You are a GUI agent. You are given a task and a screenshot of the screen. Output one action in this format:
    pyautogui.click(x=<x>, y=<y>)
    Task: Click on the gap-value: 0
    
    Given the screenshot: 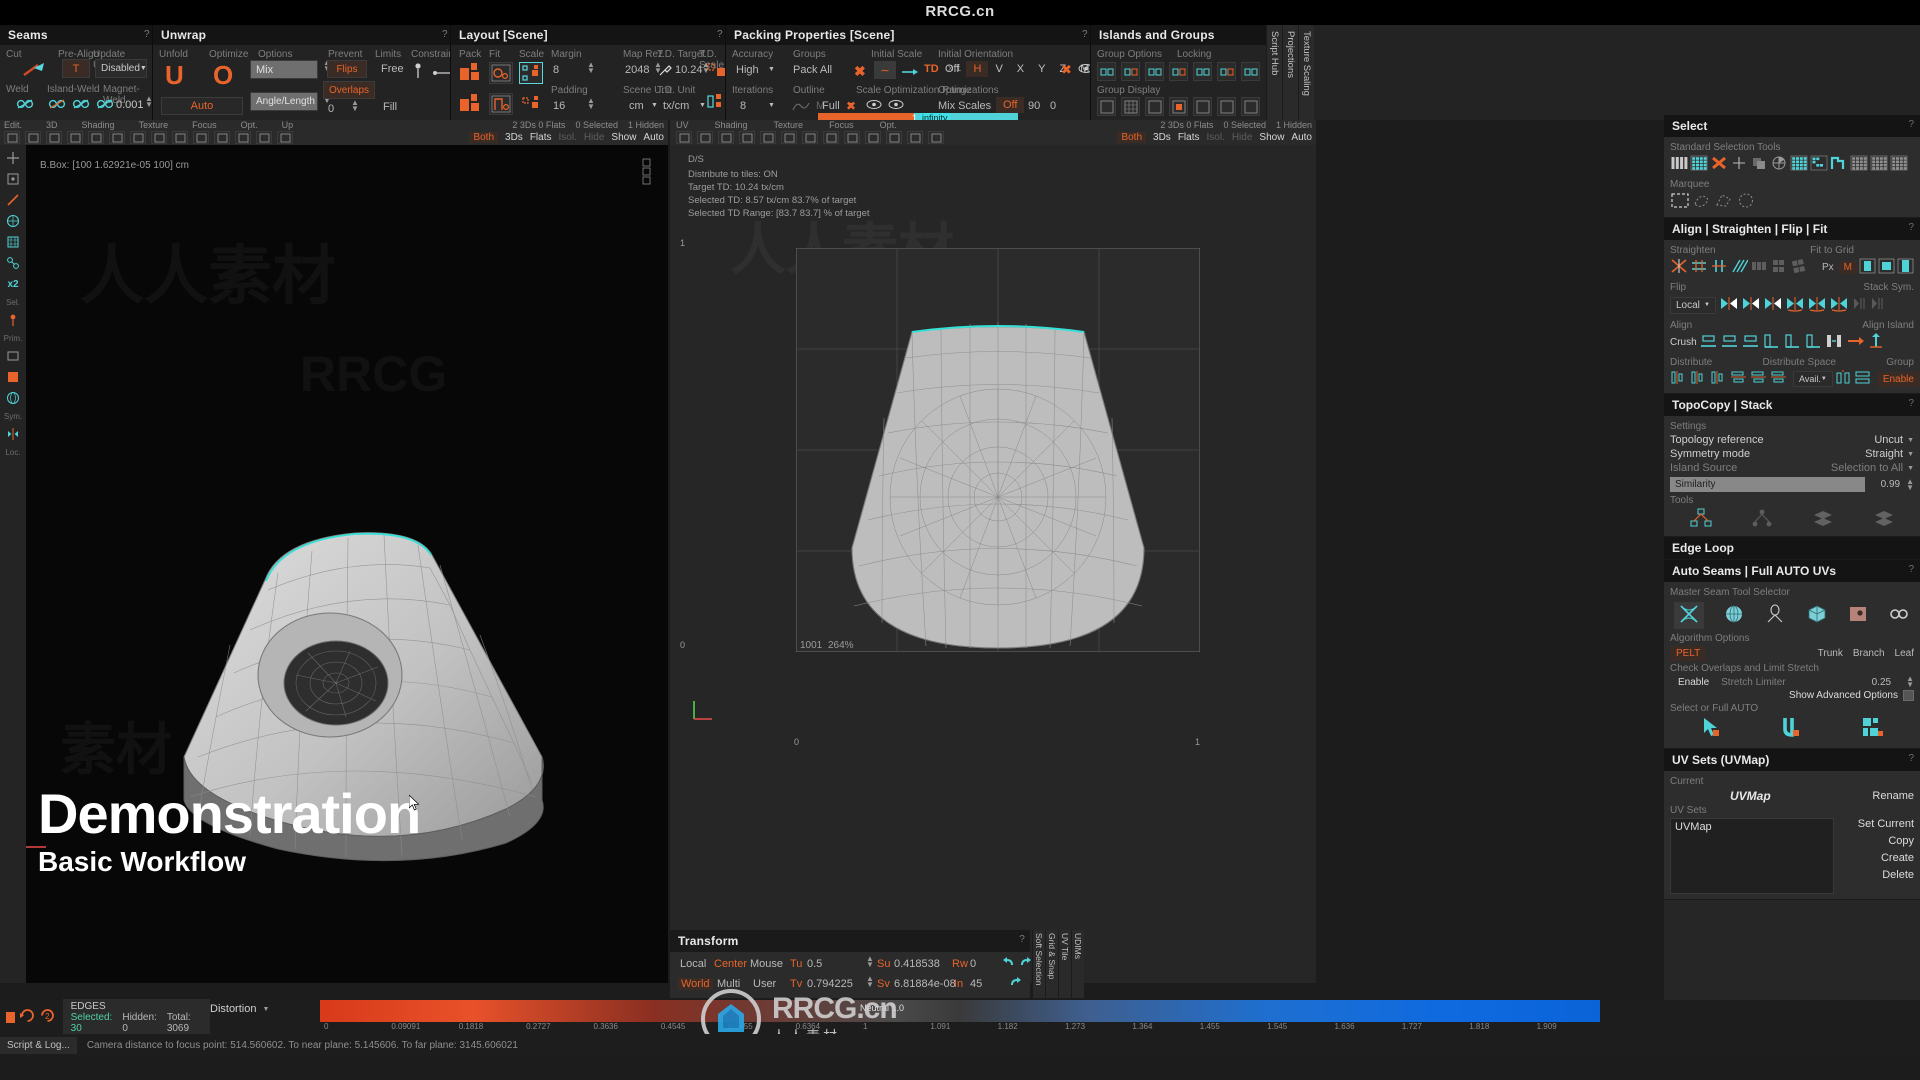 What is the action you would take?
    pyautogui.click(x=331, y=109)
    